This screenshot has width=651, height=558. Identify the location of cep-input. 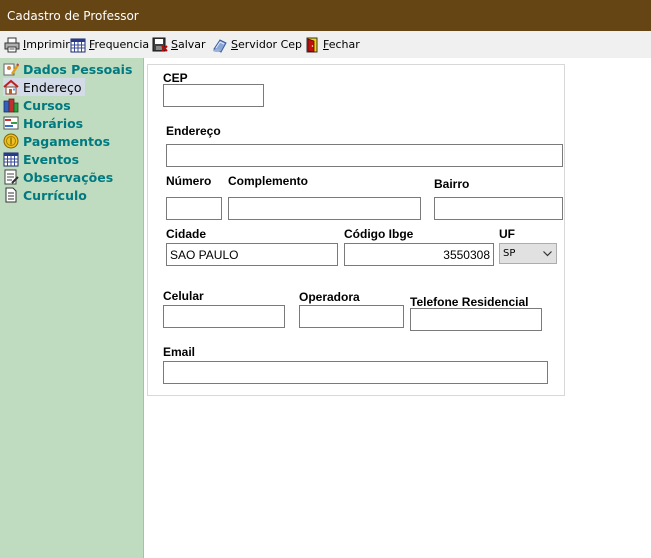
(213, 95).